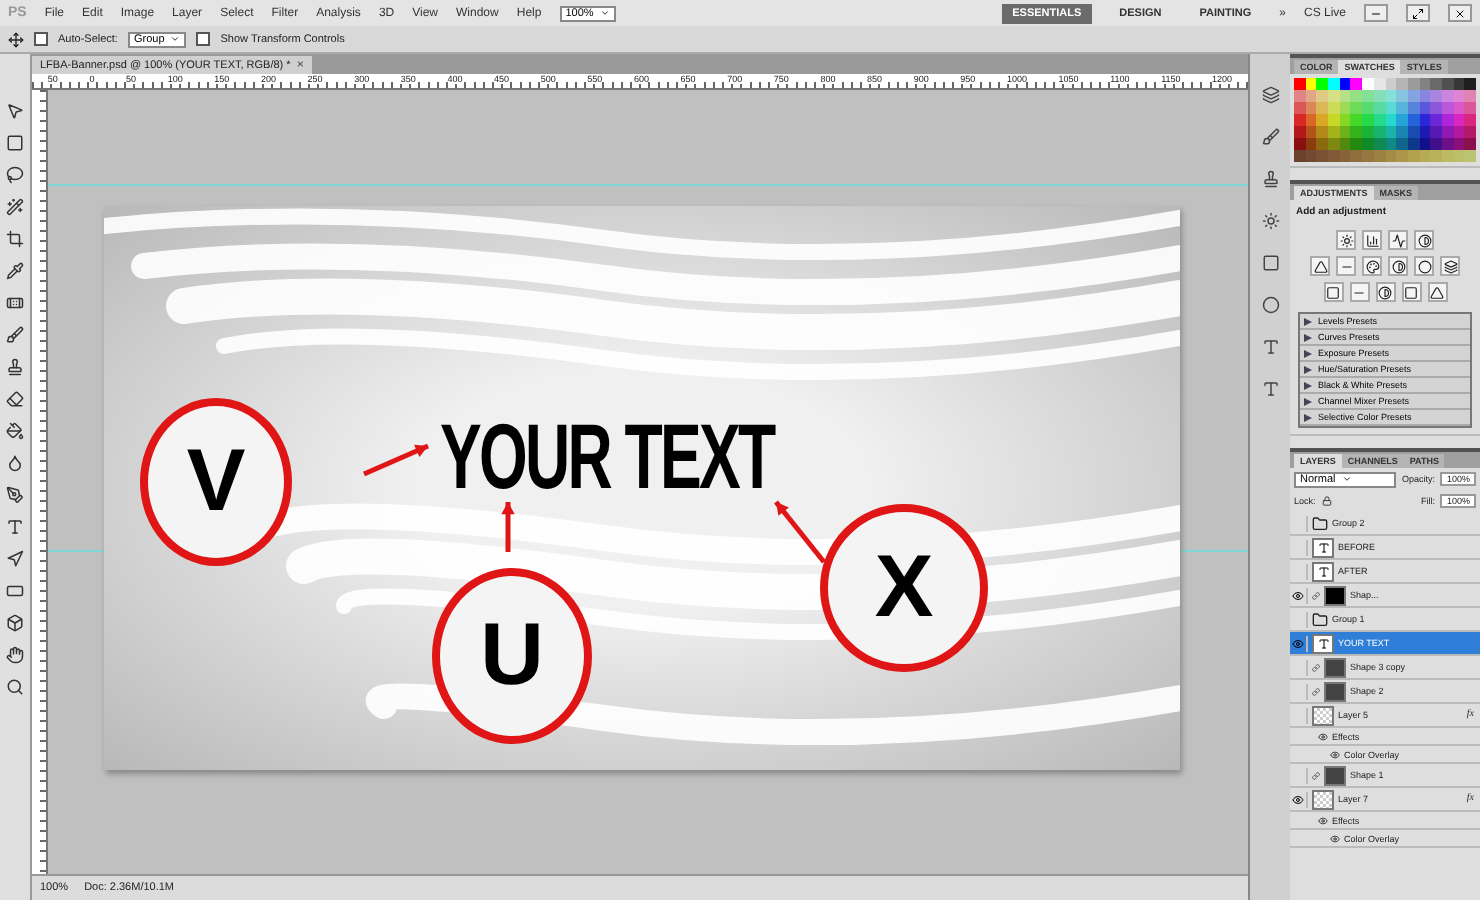 The width and height of the screenshot is (1480, 900). I want to click on close-button, so click(1460, 13).